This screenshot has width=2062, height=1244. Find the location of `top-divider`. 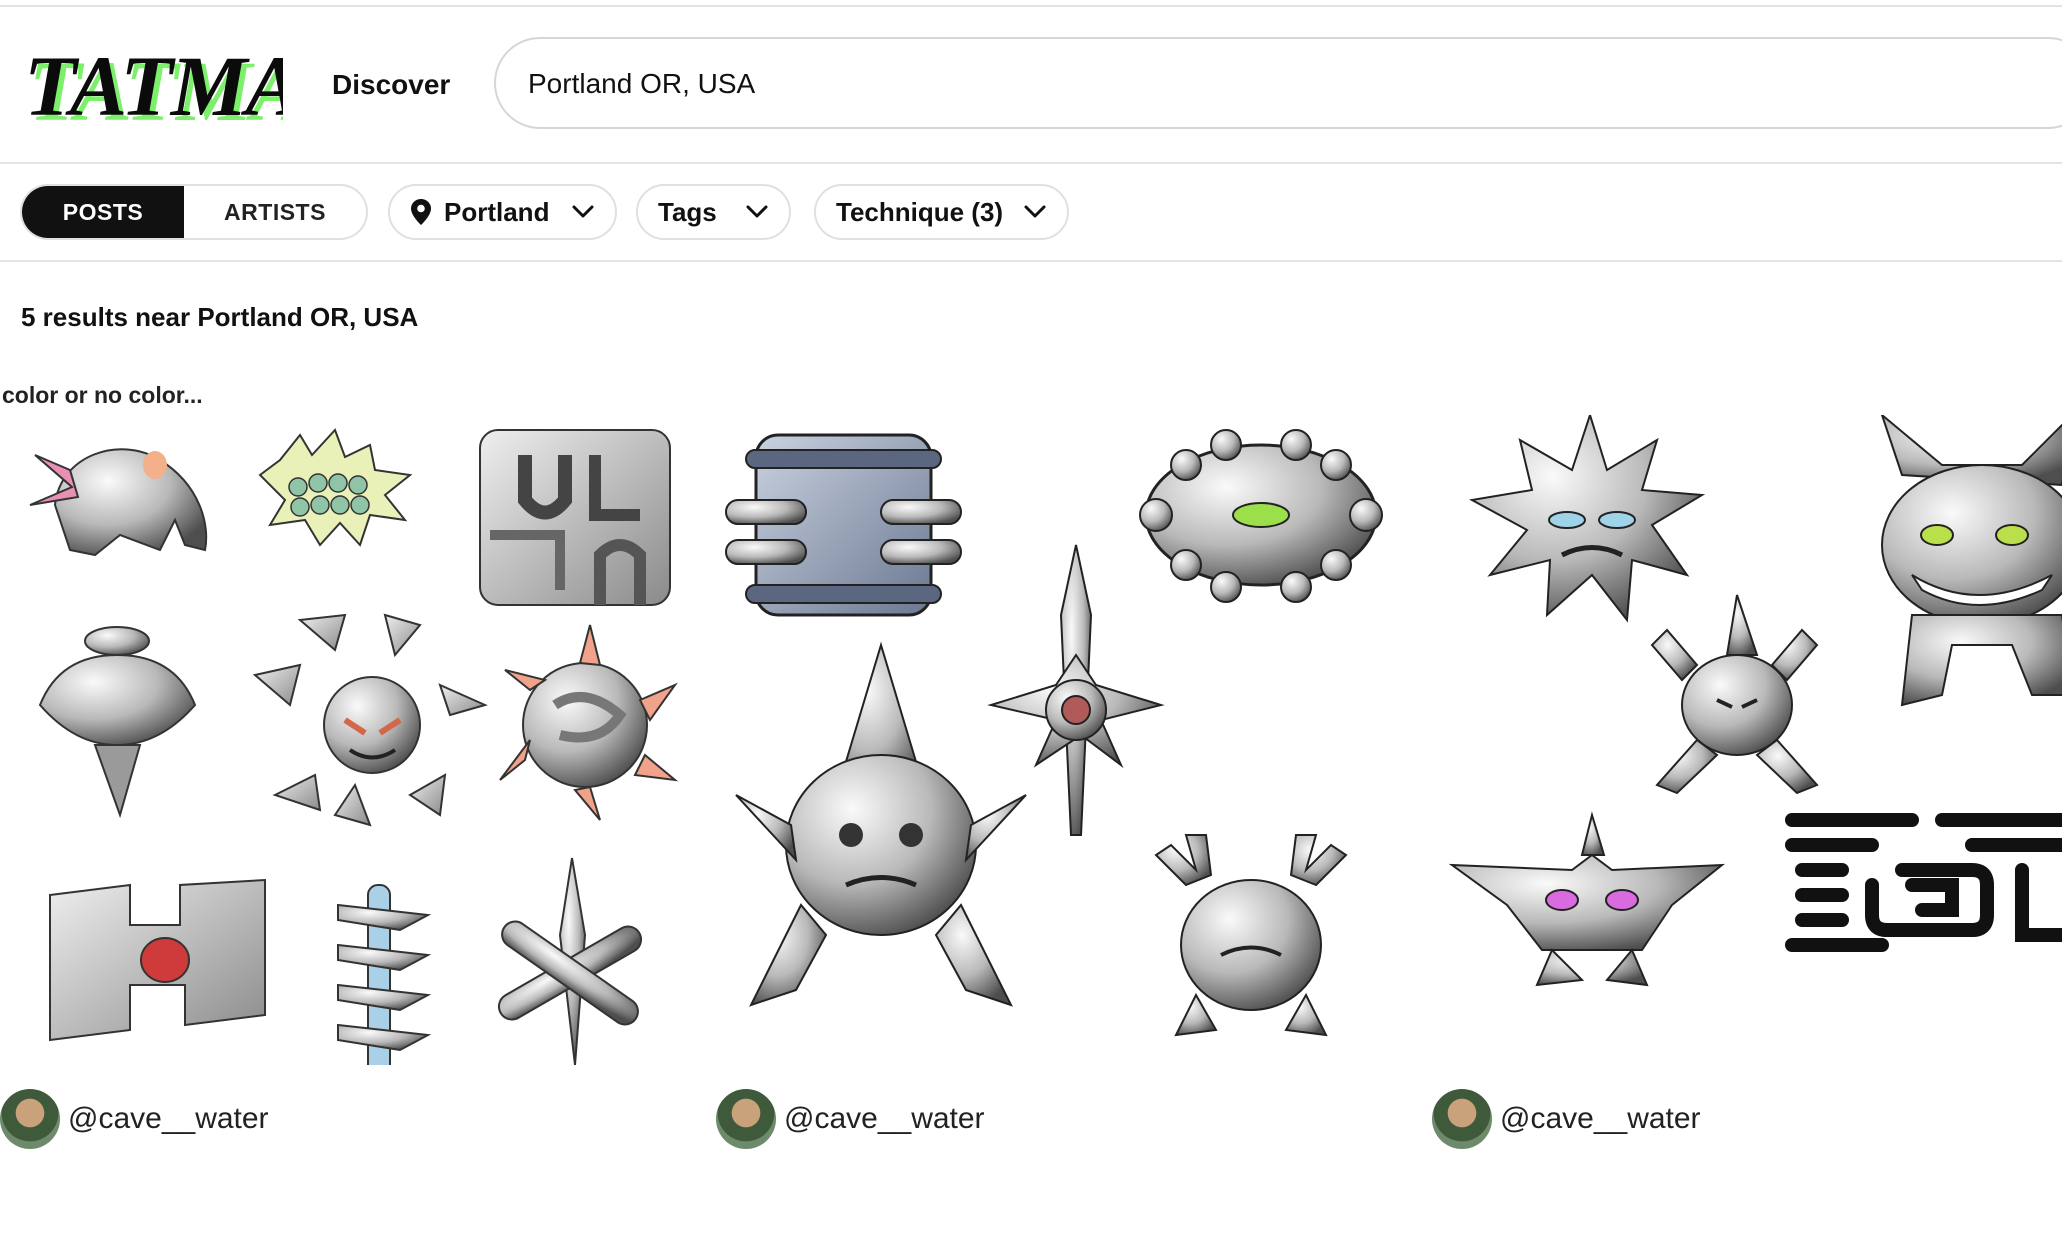

top-divider is located at coordinates (1031, 3).